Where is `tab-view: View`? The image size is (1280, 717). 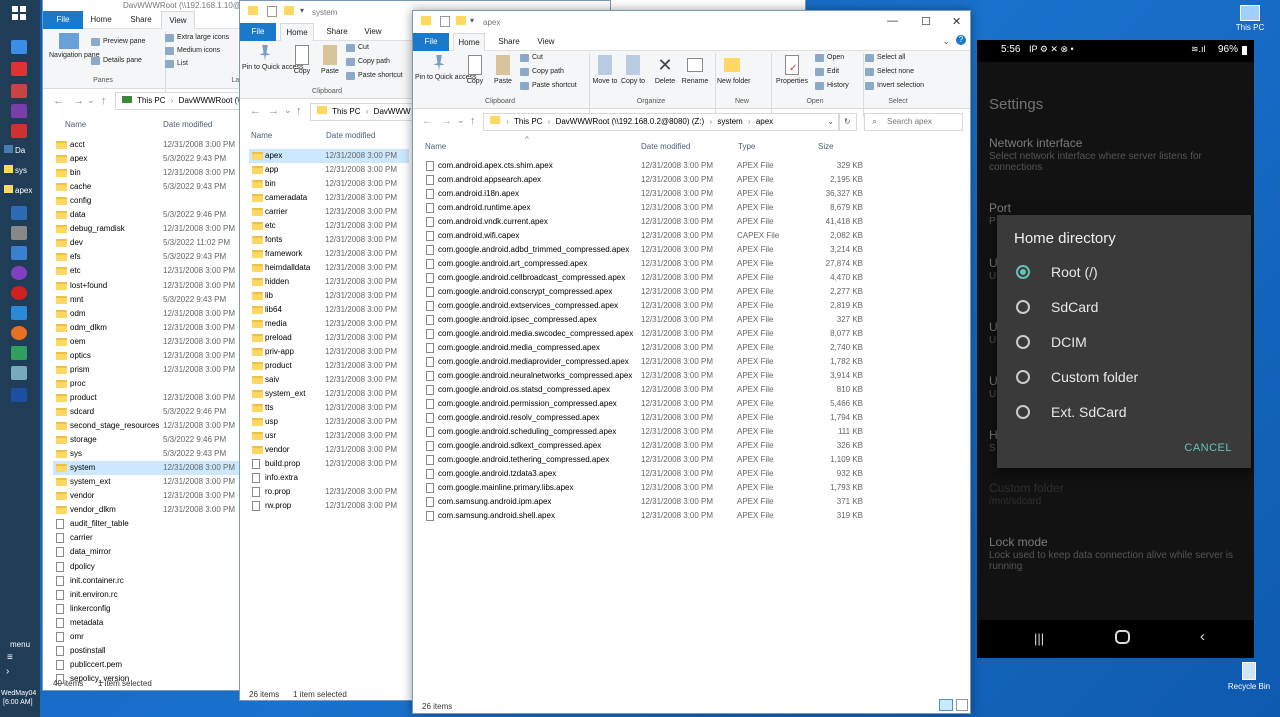 tab-view: View is located at coordinates (546, 42).